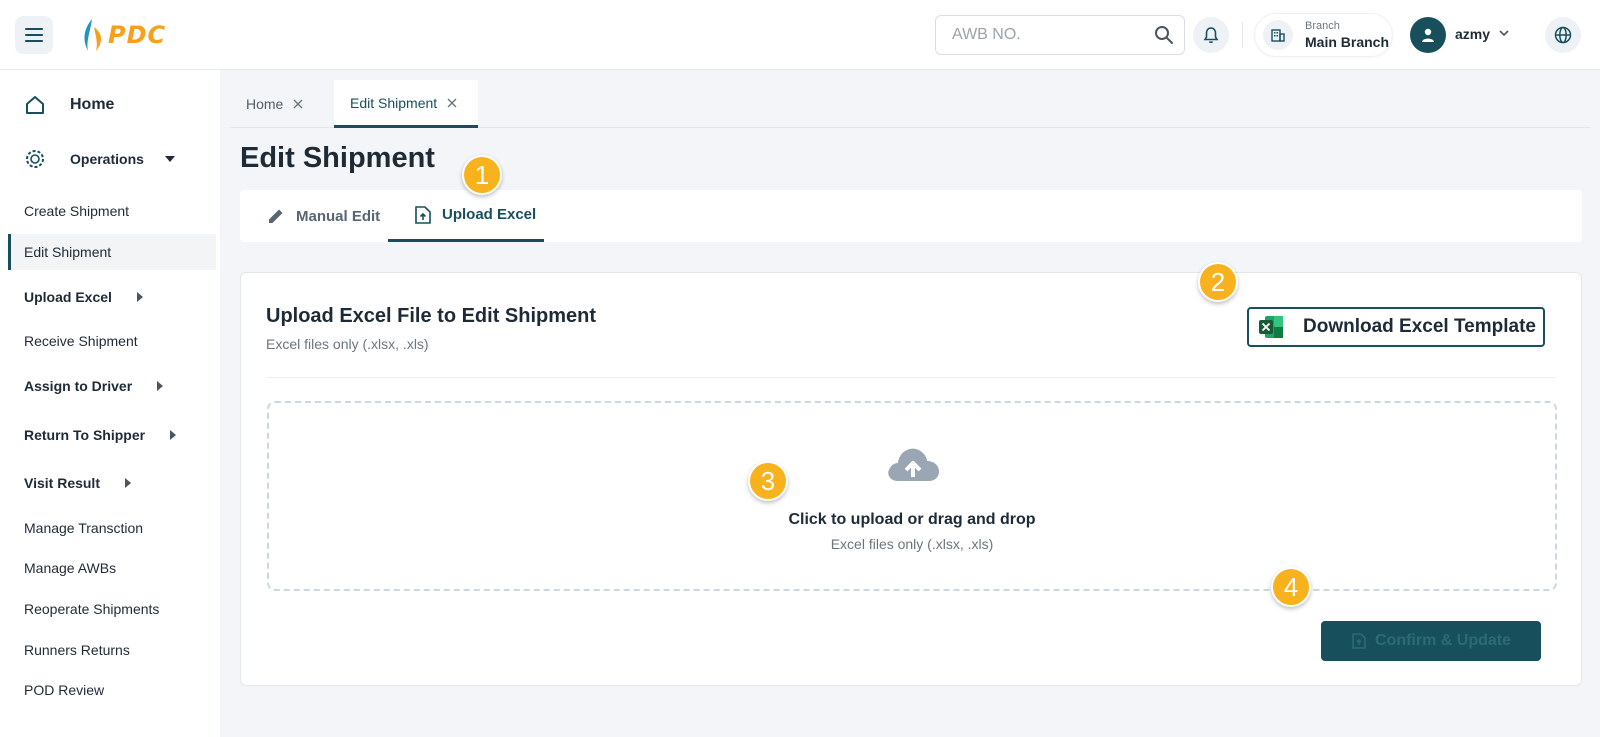 The image size is (1600, 737). I want to click on sidebar-item-runners-returns: Runners Returns, so click(112, 650).